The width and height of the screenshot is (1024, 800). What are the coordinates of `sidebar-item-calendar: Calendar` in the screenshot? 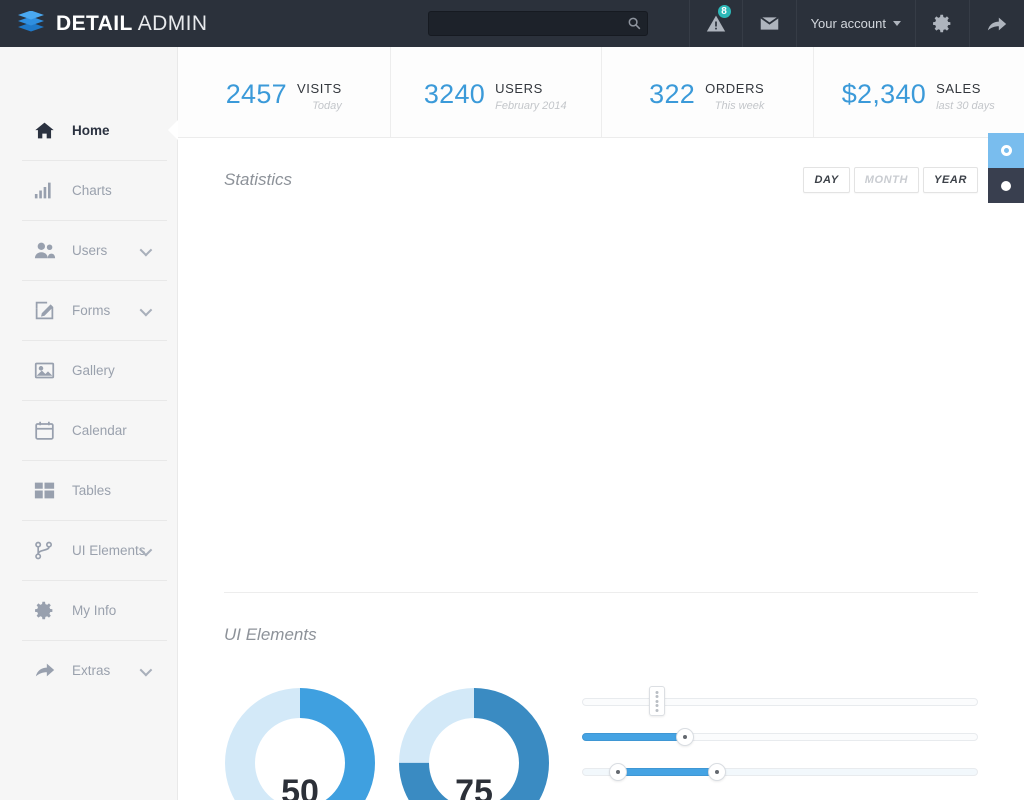 It's located at (88, 430).